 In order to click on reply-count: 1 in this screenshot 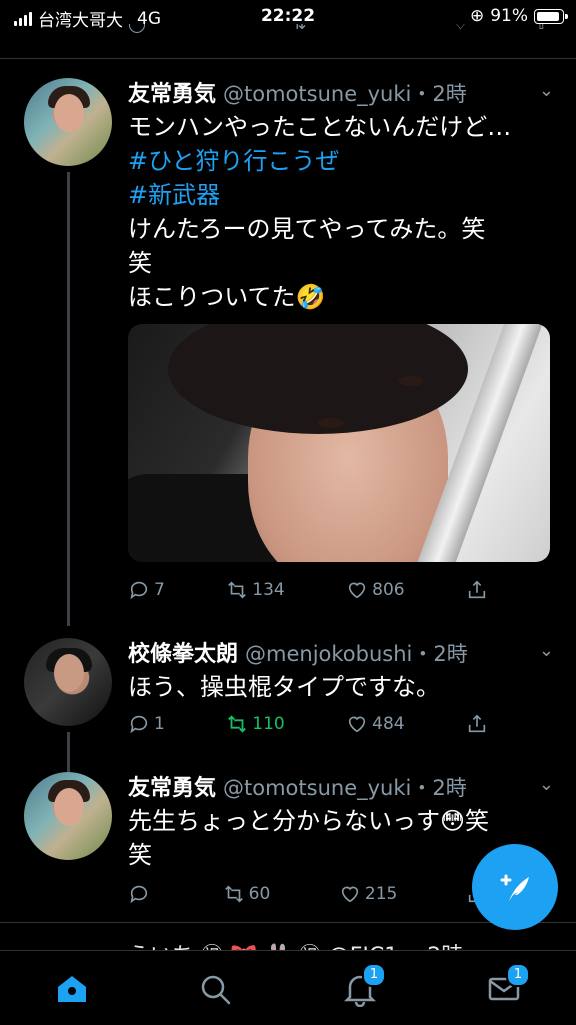, I will do `click(159, 724)`.